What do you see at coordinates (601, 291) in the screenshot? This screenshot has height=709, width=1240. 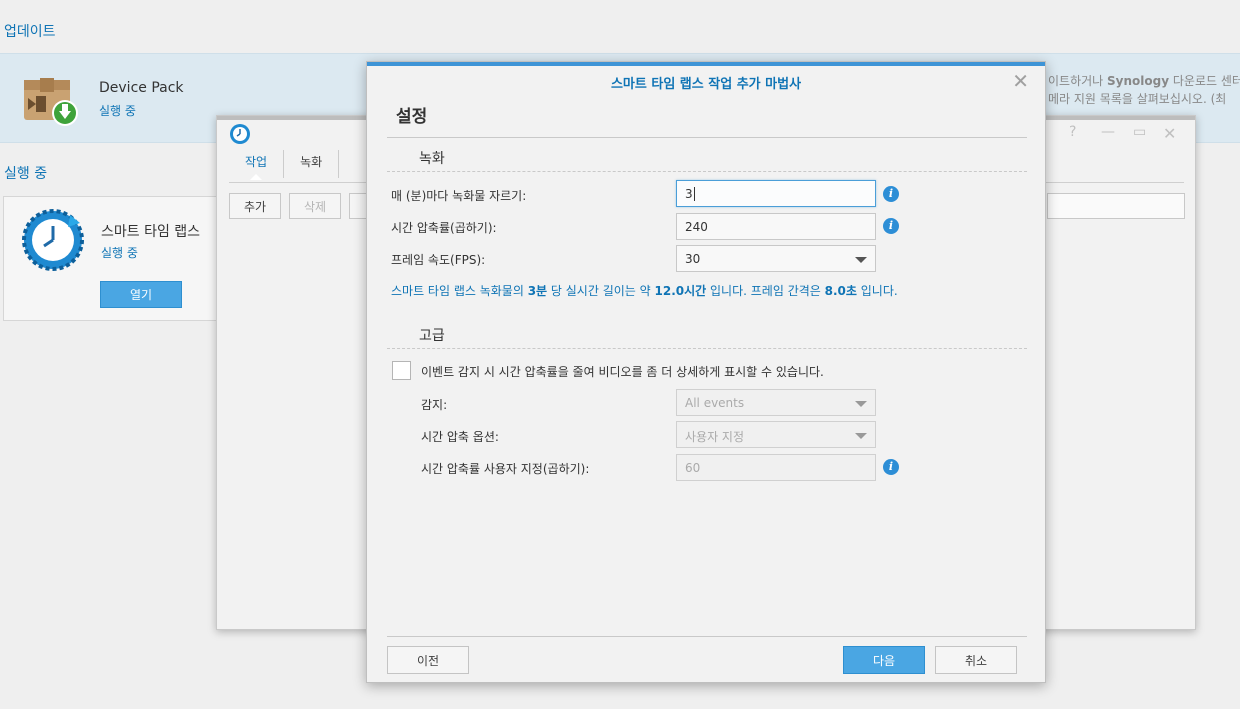 I see `summary-part2: 당 실시간 길이는 약` at bounding box center [601, 291].